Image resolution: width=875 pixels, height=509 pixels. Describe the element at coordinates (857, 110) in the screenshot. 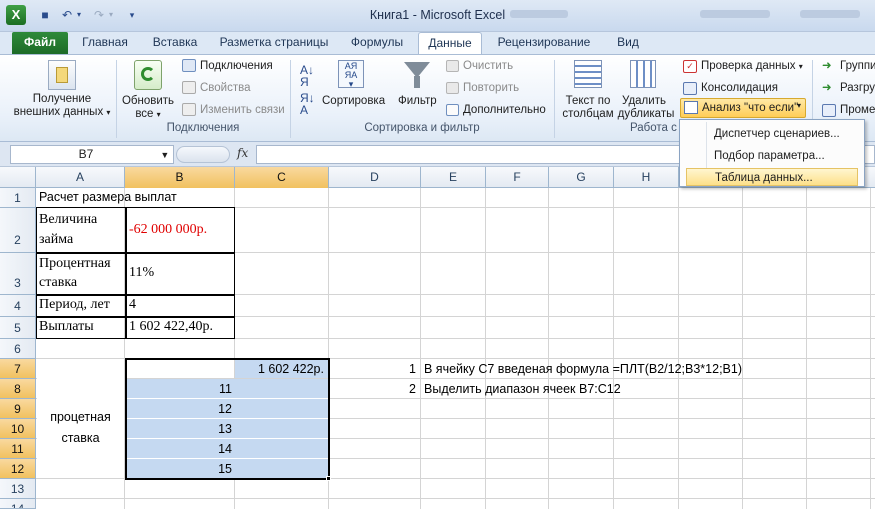

I see `subtotal-button: Проме` at that location.